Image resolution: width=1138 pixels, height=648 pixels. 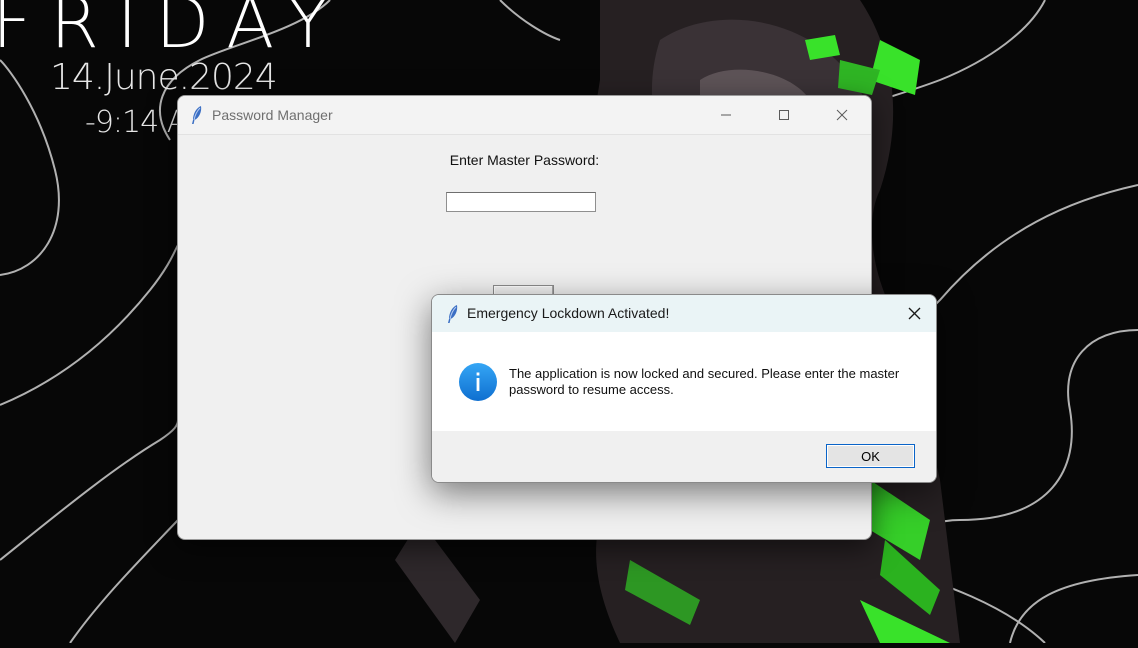 I want to click on minimize-button, so click(x=726, y=115).